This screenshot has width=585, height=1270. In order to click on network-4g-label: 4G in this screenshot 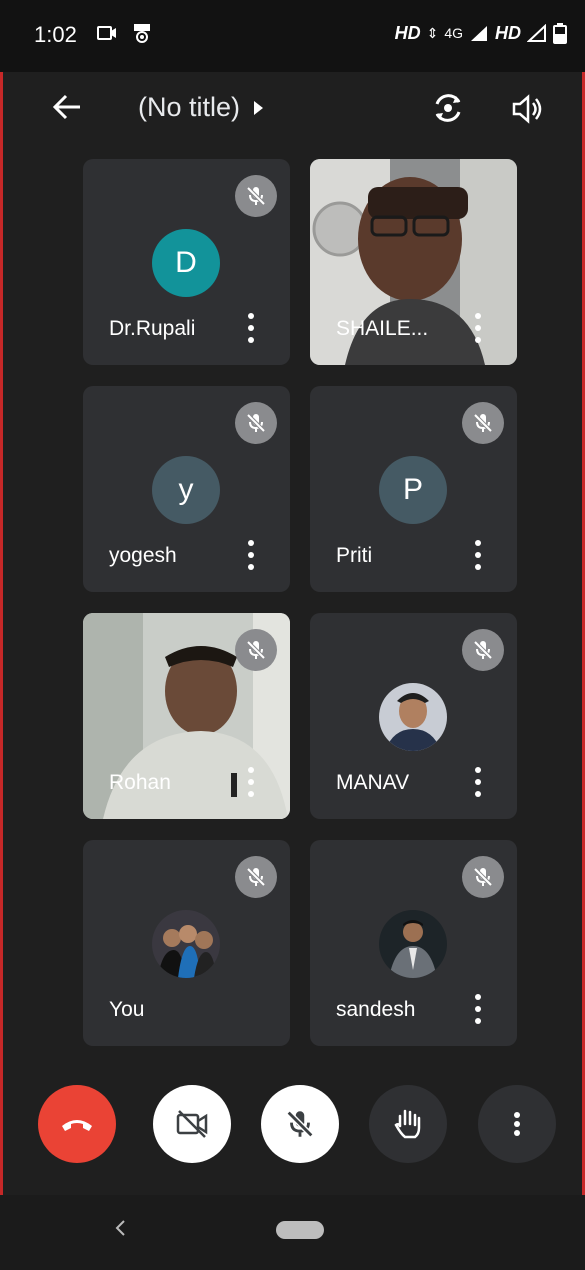, I will do `click(453, 33)`.